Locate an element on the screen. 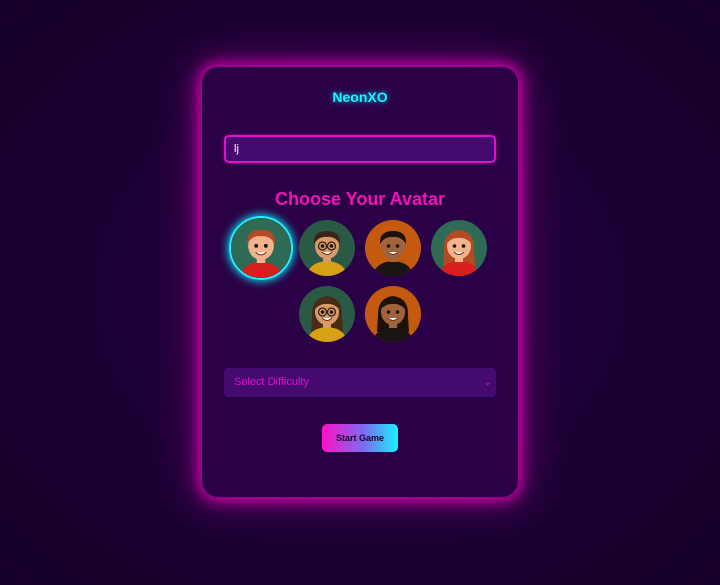  chevron-down-icon: ⌄ is located at coordinates (487, 382).